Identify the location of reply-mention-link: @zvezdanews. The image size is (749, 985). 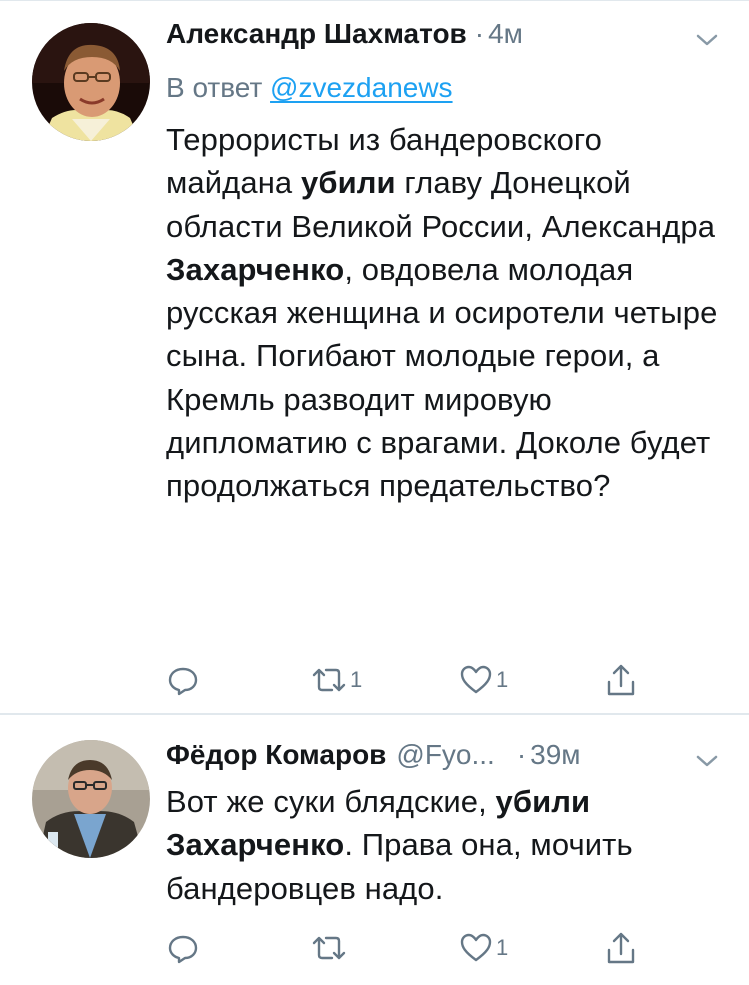
(361, 87).